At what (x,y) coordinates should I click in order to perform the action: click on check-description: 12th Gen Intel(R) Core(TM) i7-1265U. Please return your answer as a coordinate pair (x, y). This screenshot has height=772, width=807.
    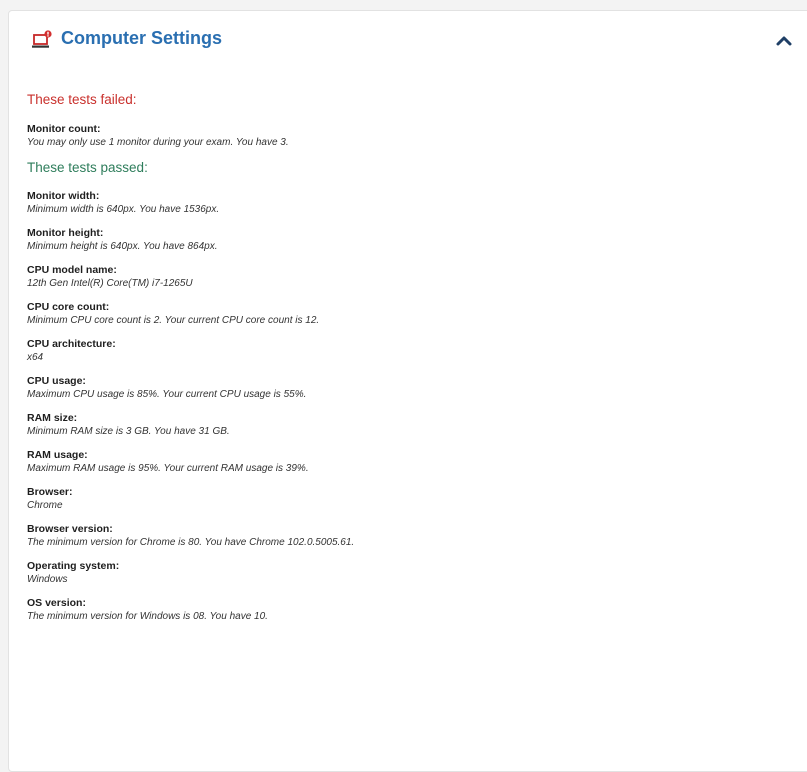
    Looking at the image, I should click on (110, 283).